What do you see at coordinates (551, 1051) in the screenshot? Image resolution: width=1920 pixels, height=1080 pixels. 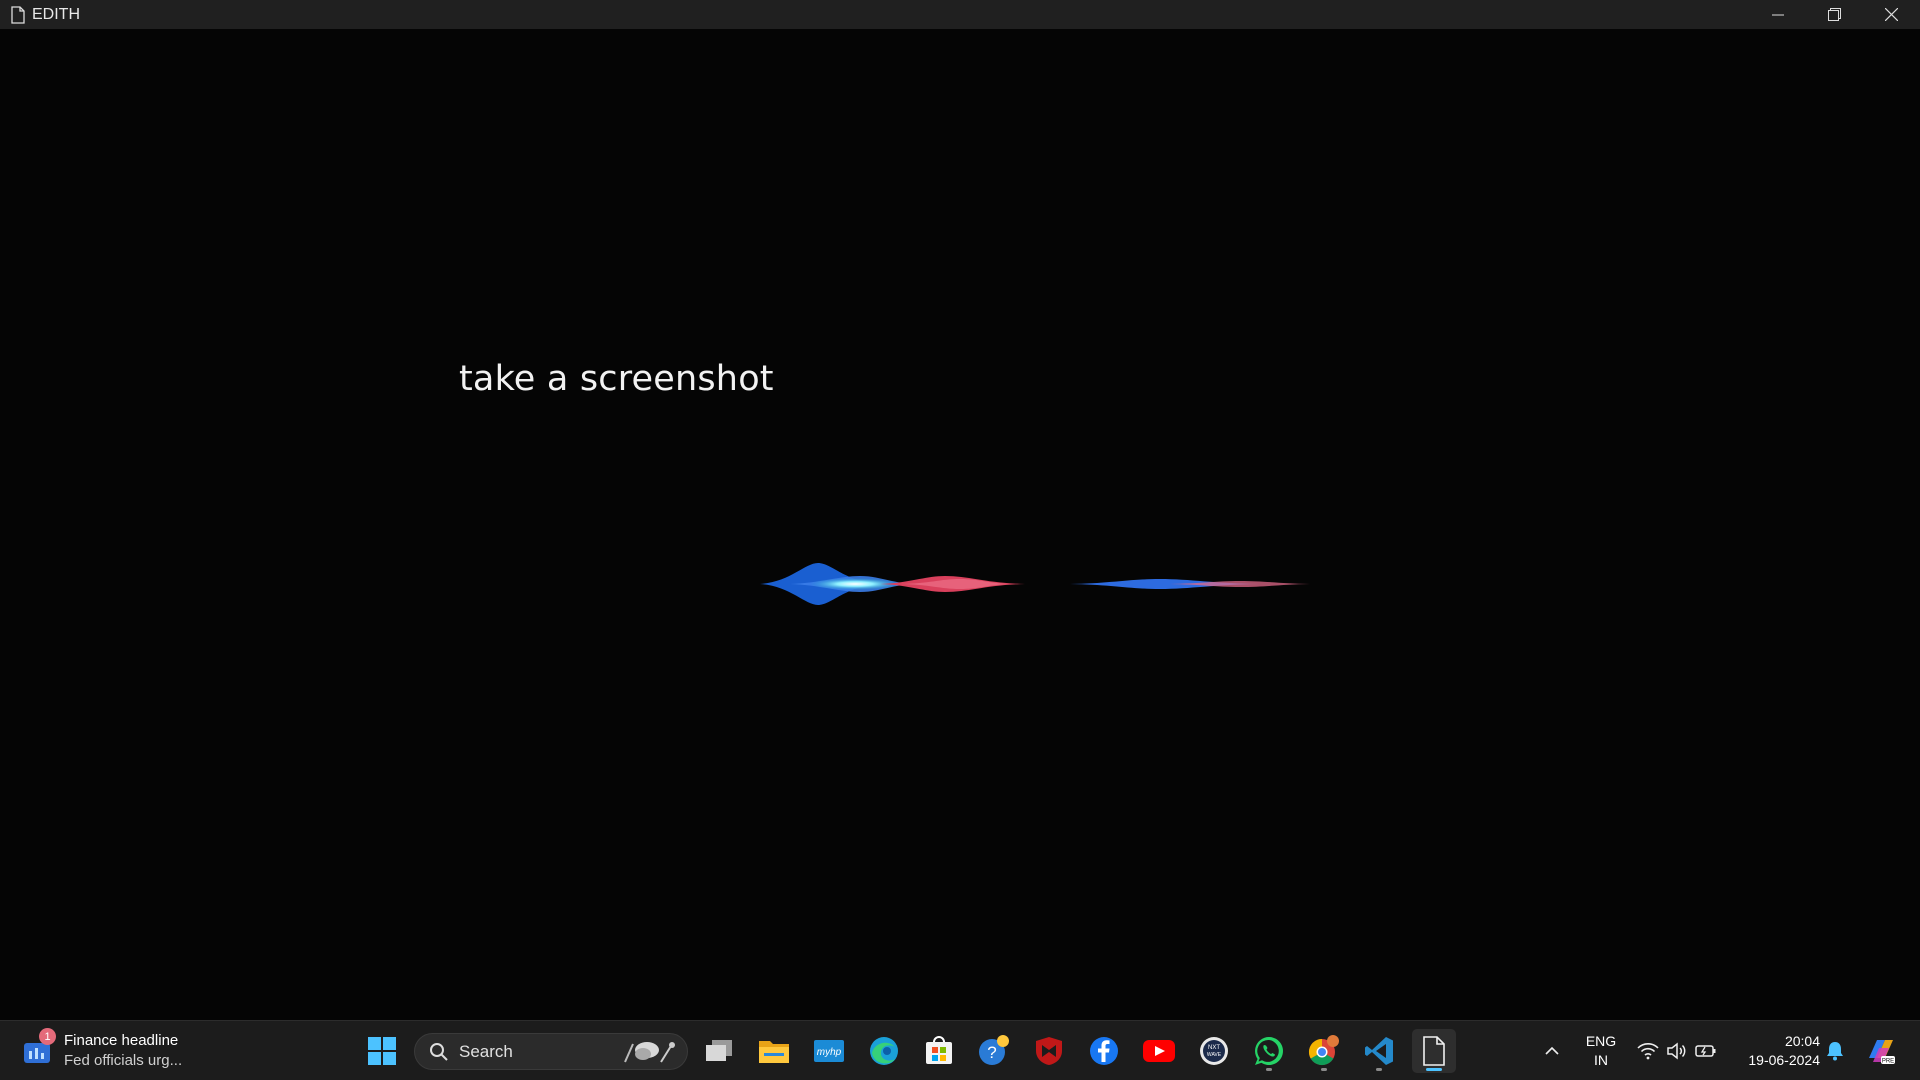 I see `search-box: Search` at bounding box center [551, 1051].